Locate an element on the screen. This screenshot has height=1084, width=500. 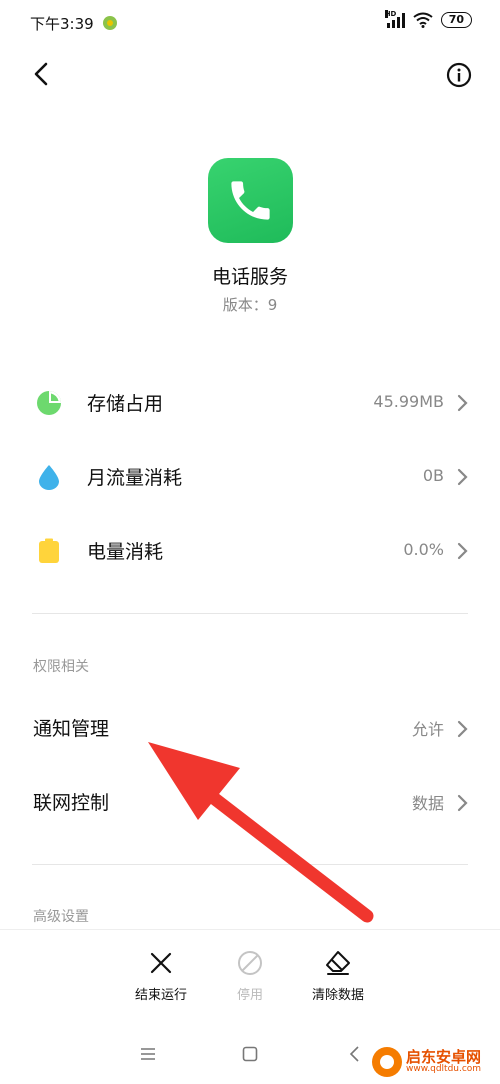
advanced-section-title: 高级设置 is located at coordinates (61, 917).